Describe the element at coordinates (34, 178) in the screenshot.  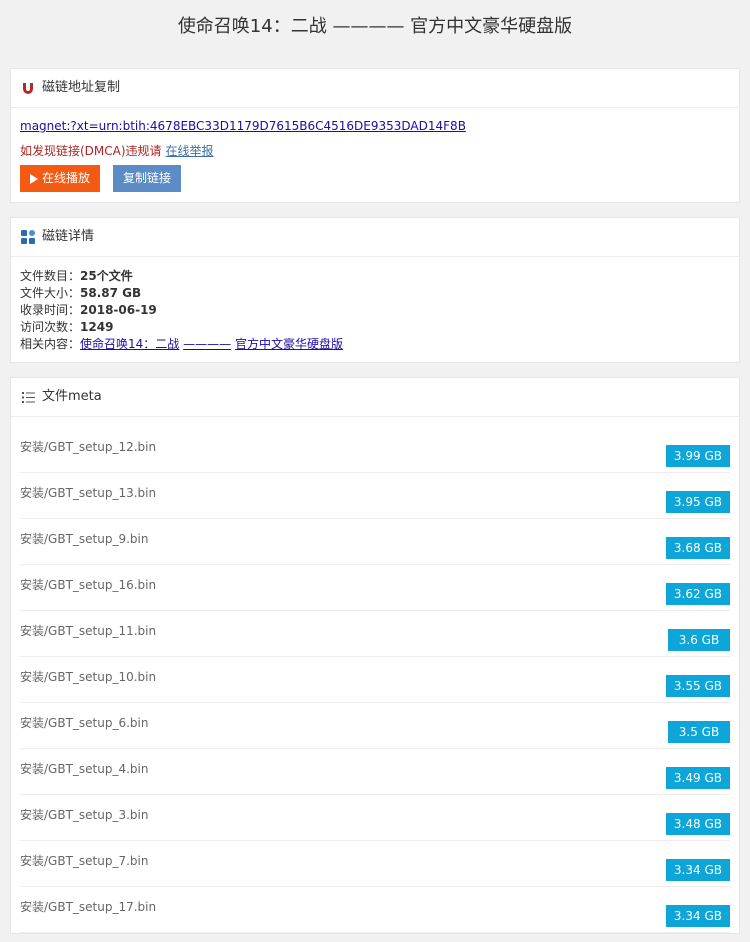
I see `play-icon` at that location.